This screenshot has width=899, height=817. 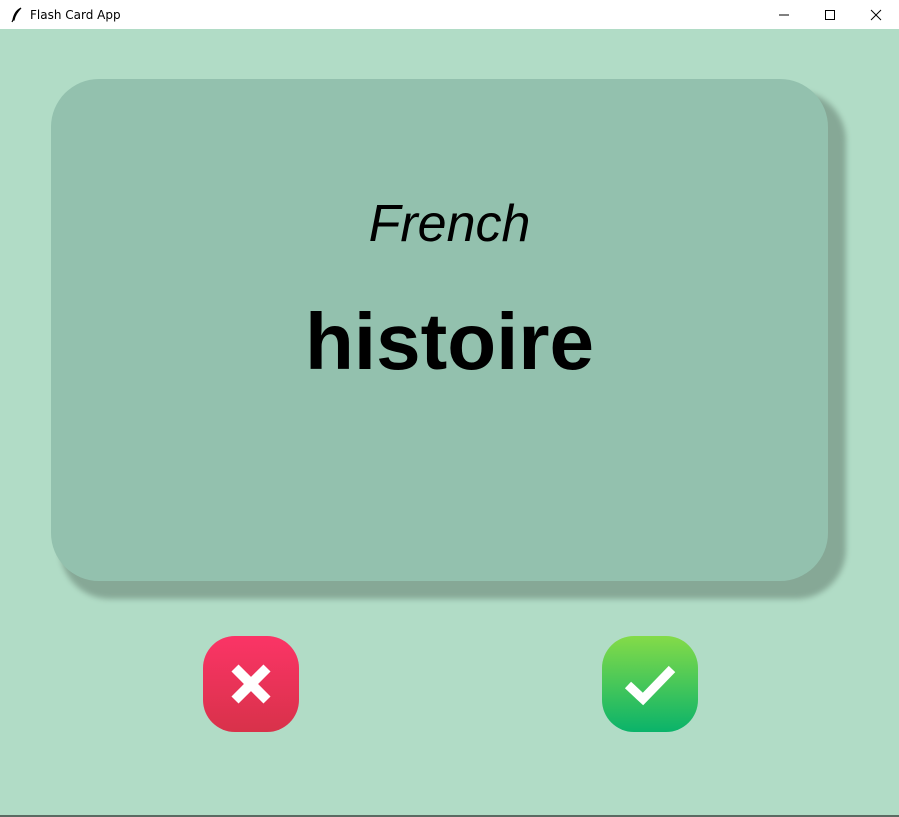 I want to click on close-button, so click(x=876, y=14).